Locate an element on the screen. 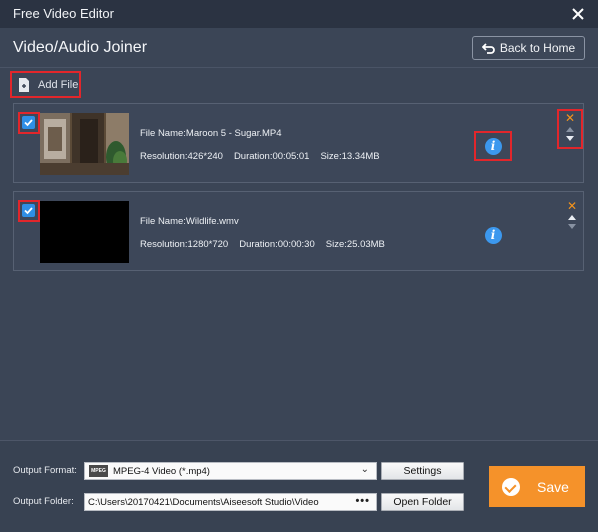  page-title: Video/Audio Joiner is located at coordinates (80, 47).